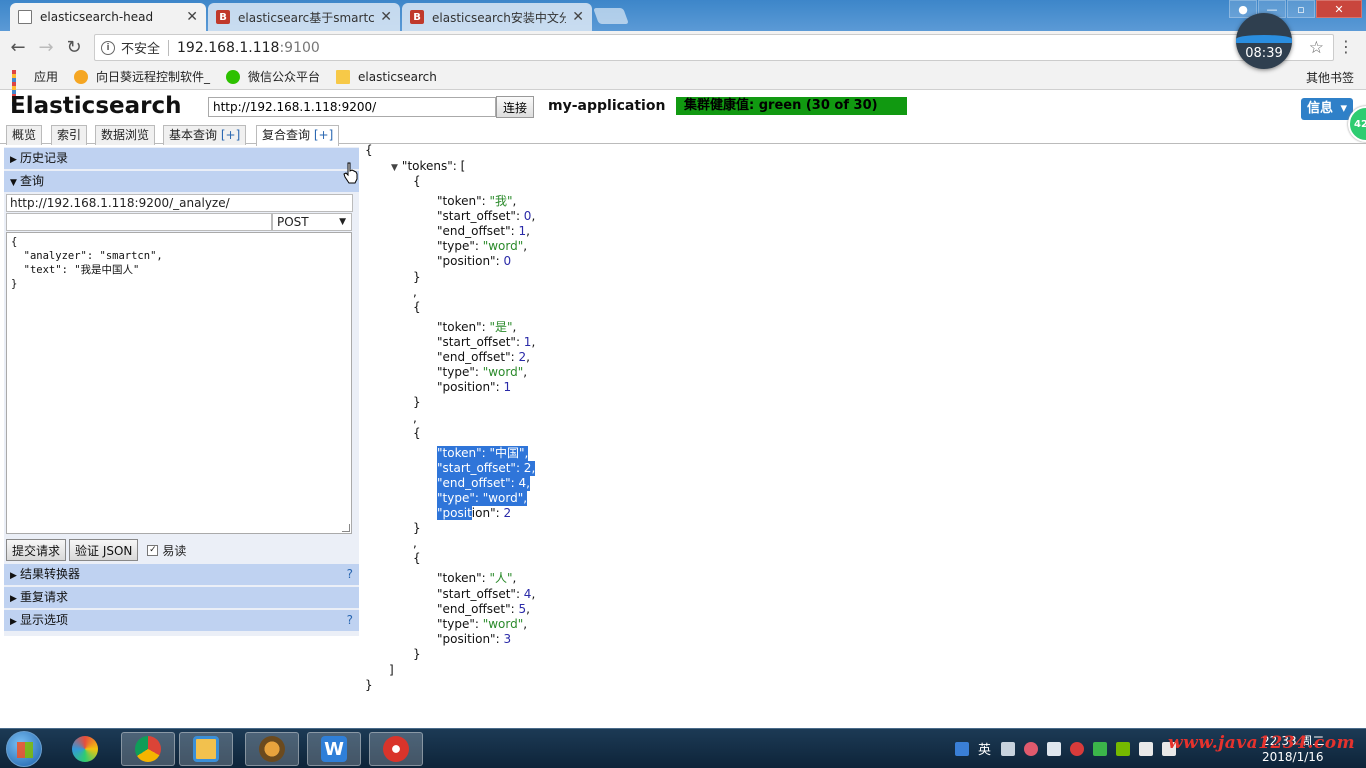 Image resolution: width=1366 pixels, height=768 pixels. I want to click on es-tab-bar: 概览 索引 数据浏览 基本查询 [+] 复合查询 [+], so click(683, 135).